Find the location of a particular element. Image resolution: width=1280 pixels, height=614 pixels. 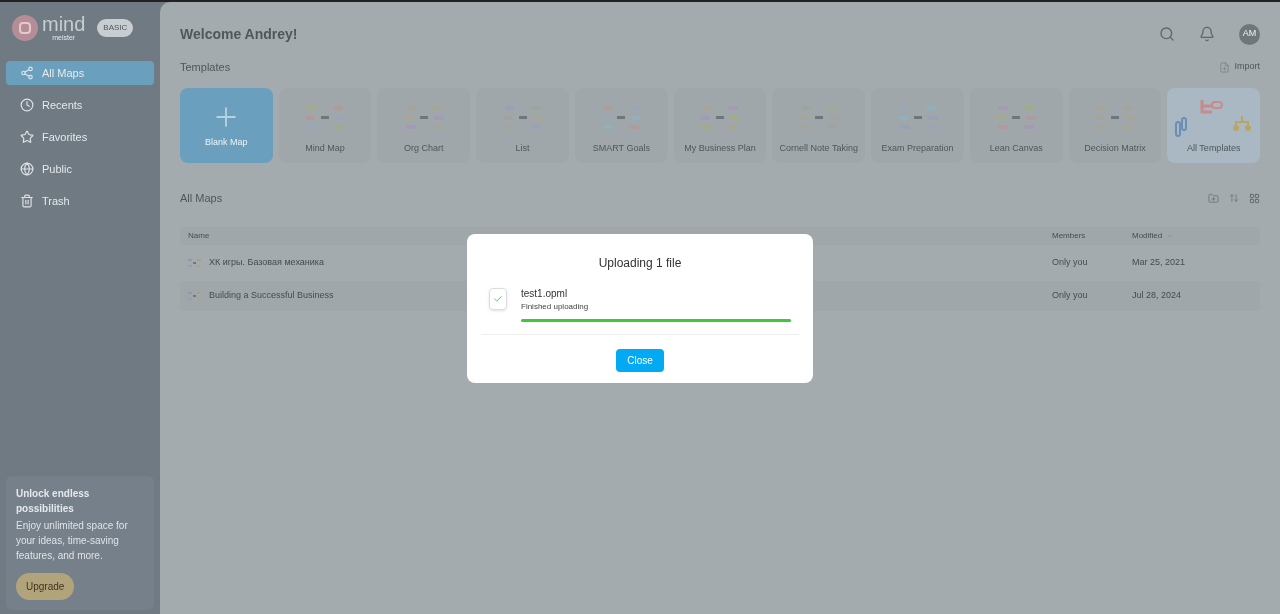

table-cell-text: Mar 25, 2021 is located at coordinates (1159, 263).